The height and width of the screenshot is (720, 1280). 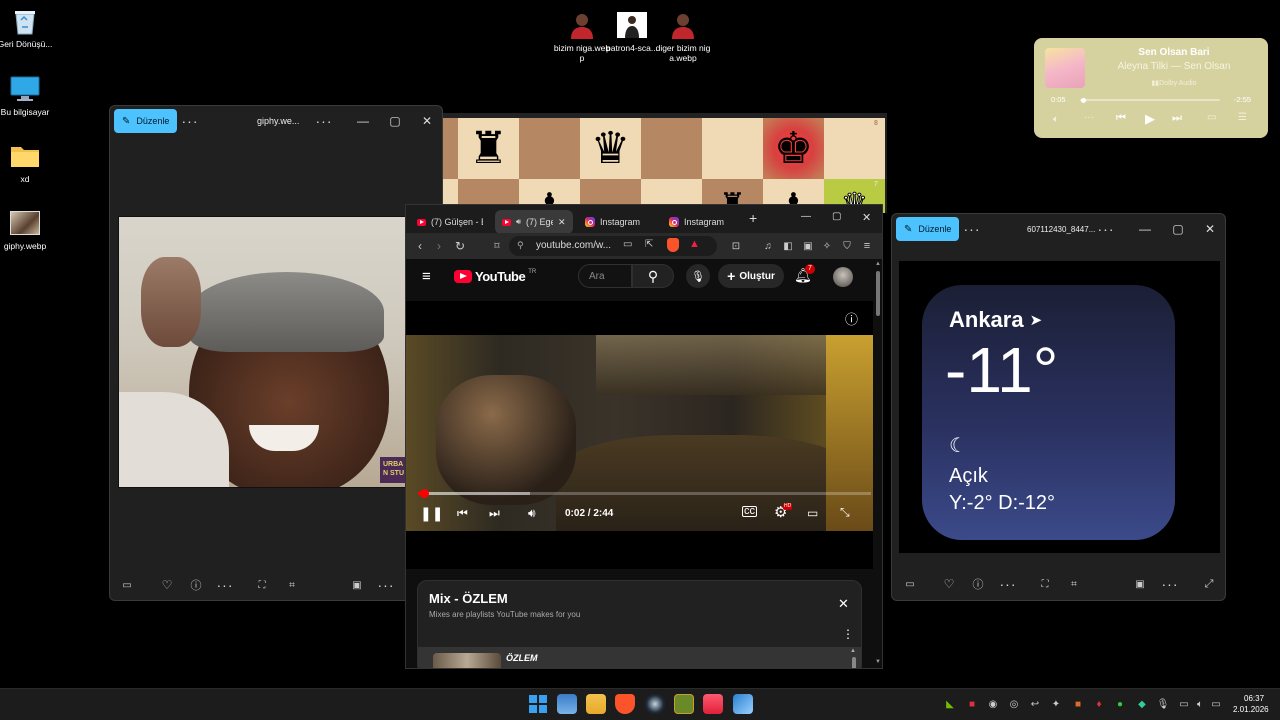 I want to click on desktop-icon-computer: Bu bilgisayar, so click(x=27, y=95).